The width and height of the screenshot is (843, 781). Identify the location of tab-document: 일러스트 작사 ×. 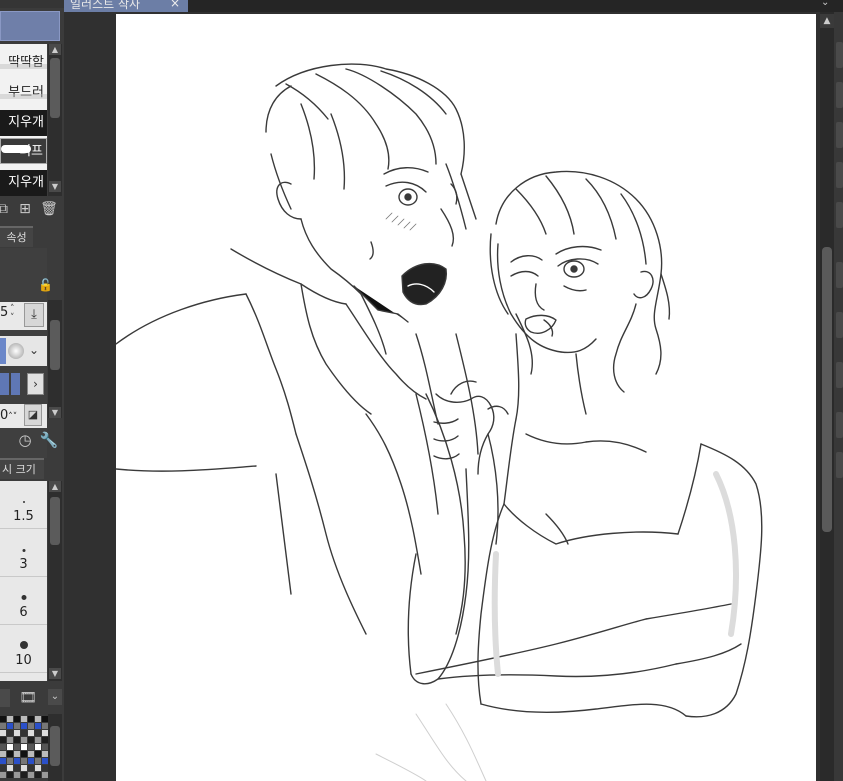
(126, 6).